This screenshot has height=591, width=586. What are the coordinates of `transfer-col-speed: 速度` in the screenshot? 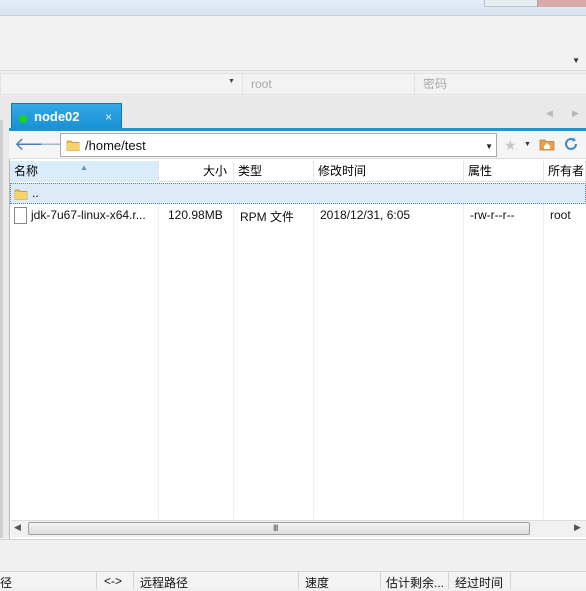 It's located at (317, 582).